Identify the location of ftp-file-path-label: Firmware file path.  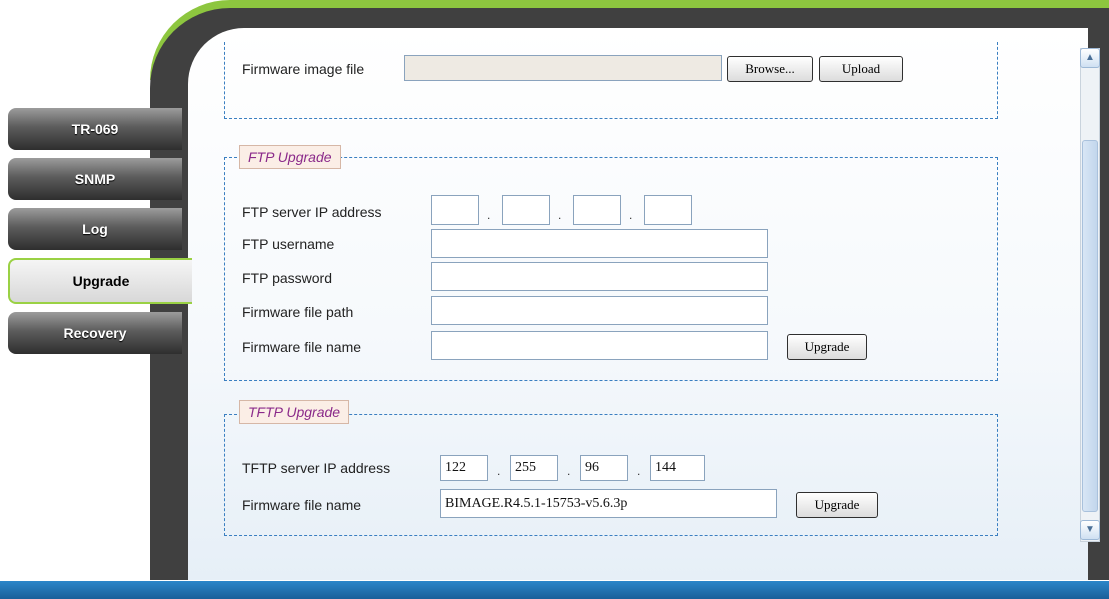
(298, 312).